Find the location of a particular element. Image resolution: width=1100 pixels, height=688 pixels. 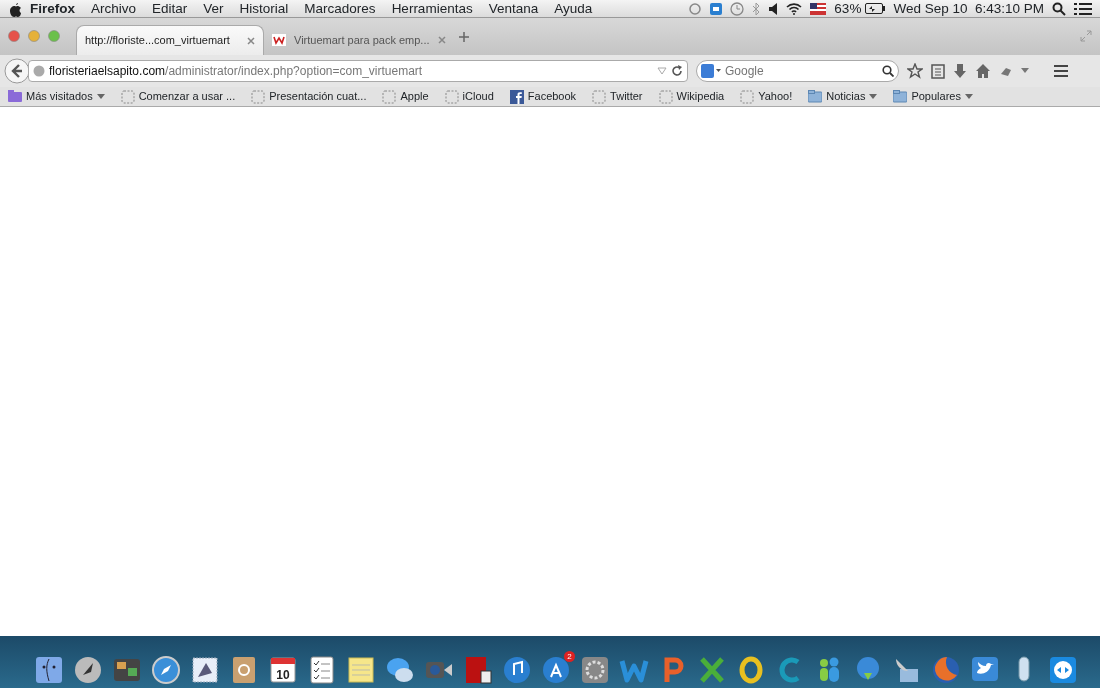

notepad-icon is located at coordinates (361, 670).